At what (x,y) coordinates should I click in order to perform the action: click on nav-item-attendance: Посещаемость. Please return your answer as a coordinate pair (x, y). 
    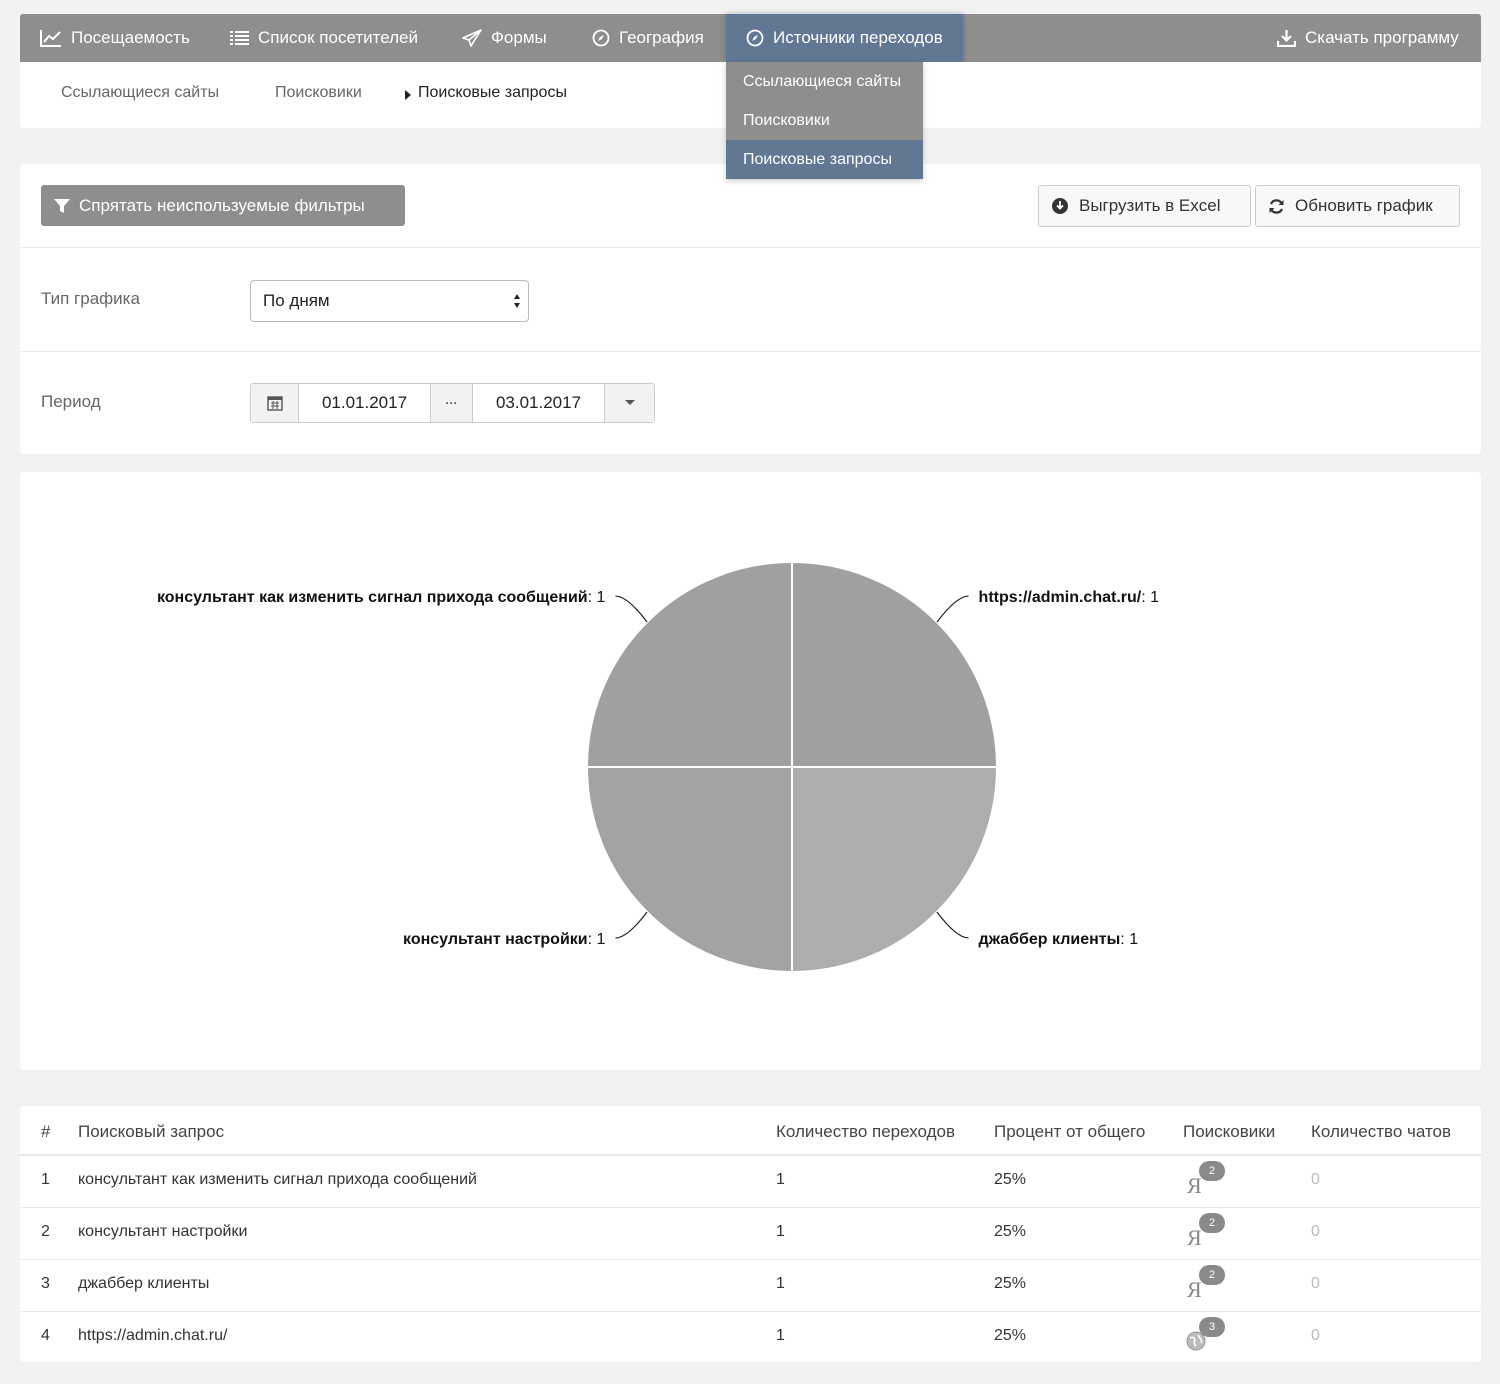
    Looking at the image, I should click on (115, 38).